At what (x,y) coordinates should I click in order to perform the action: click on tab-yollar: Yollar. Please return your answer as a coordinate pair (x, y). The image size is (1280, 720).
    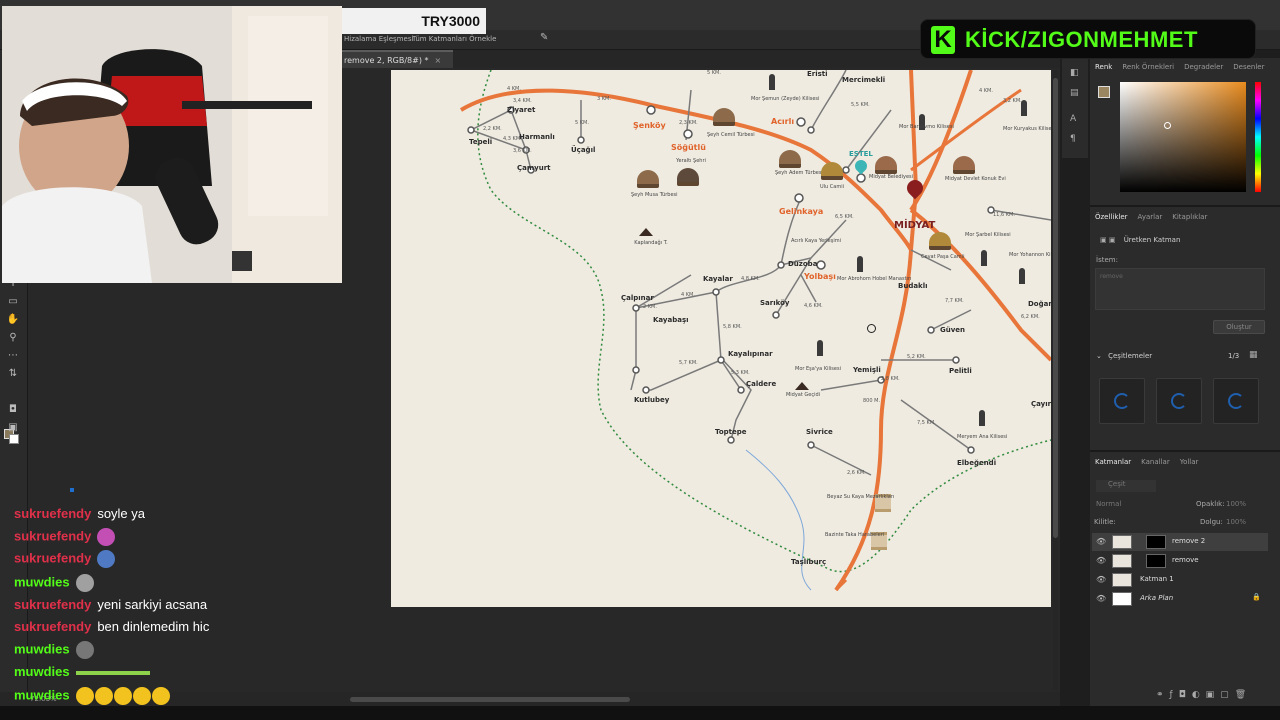
    Looking at the image, I should click on (1189, 462).